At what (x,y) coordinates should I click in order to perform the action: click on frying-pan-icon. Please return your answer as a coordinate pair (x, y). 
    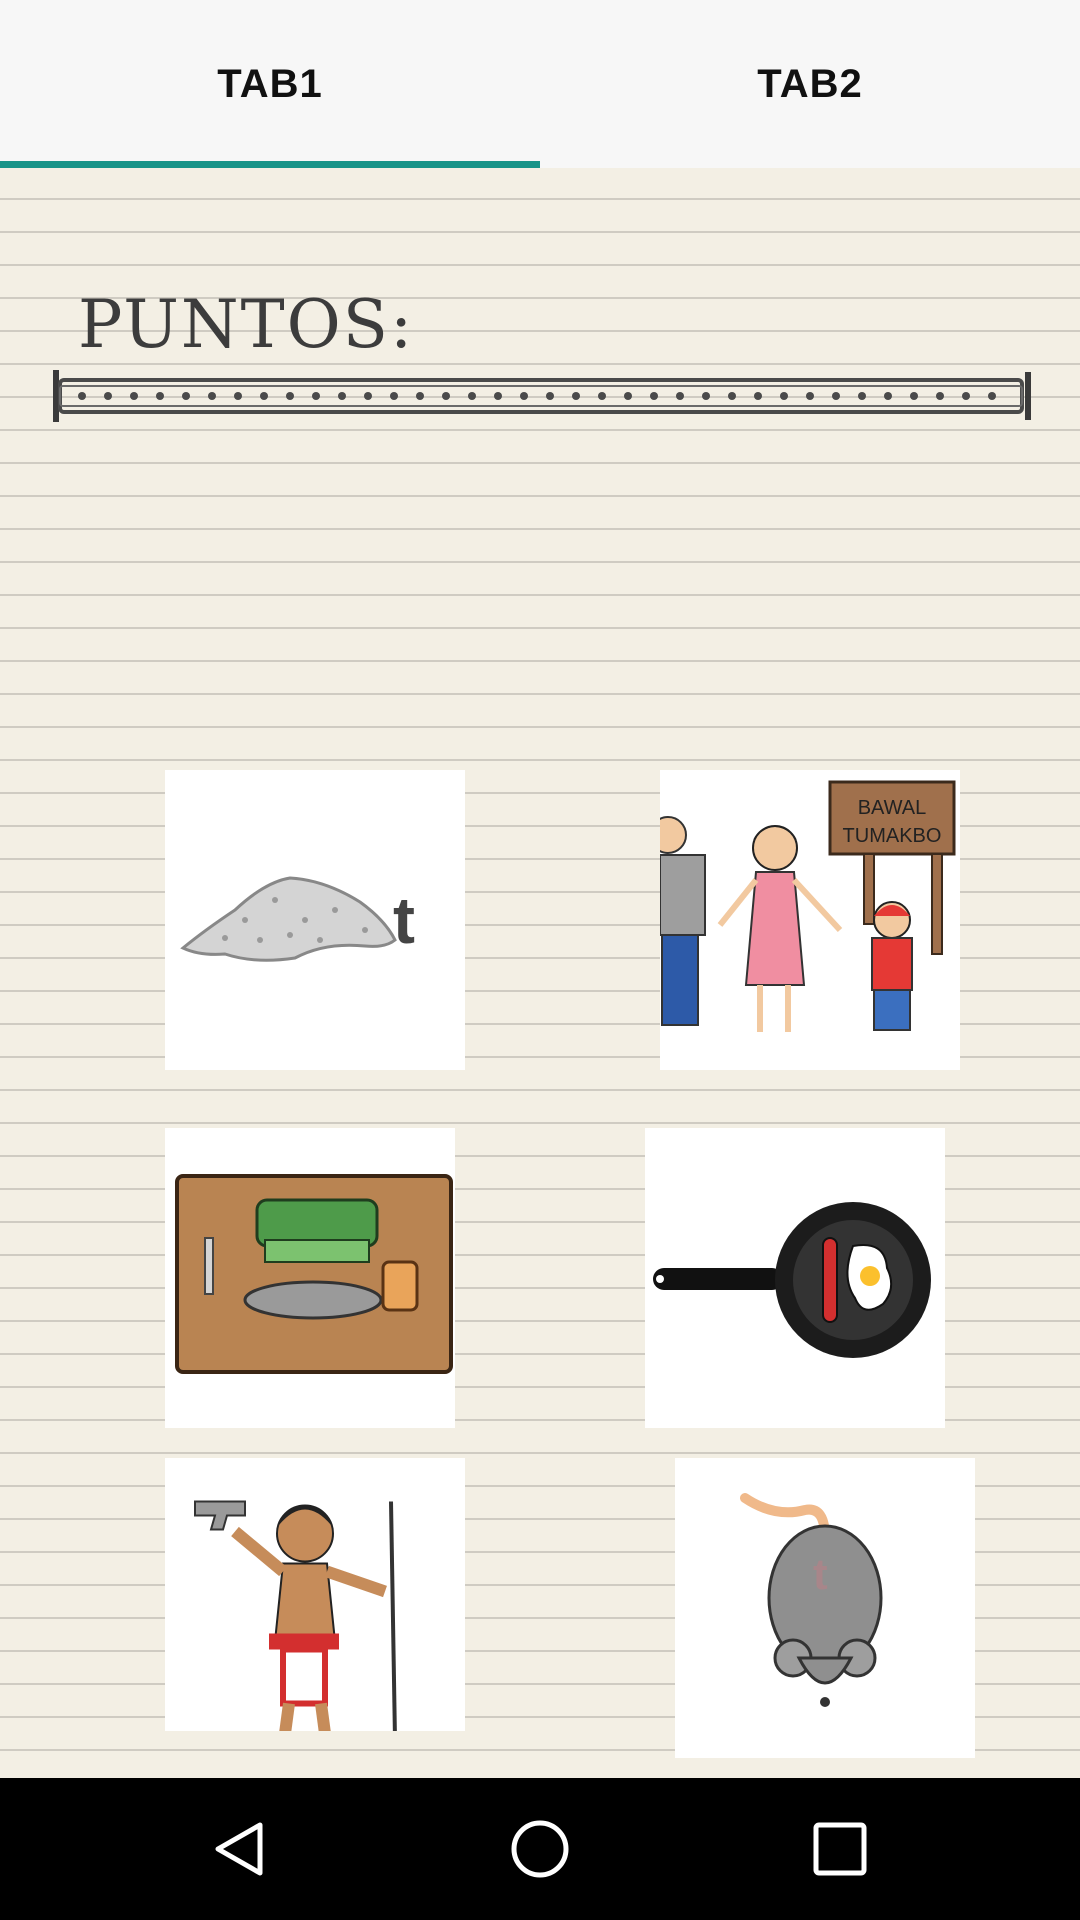
    Looking at the image, I should click on (792, 1280).